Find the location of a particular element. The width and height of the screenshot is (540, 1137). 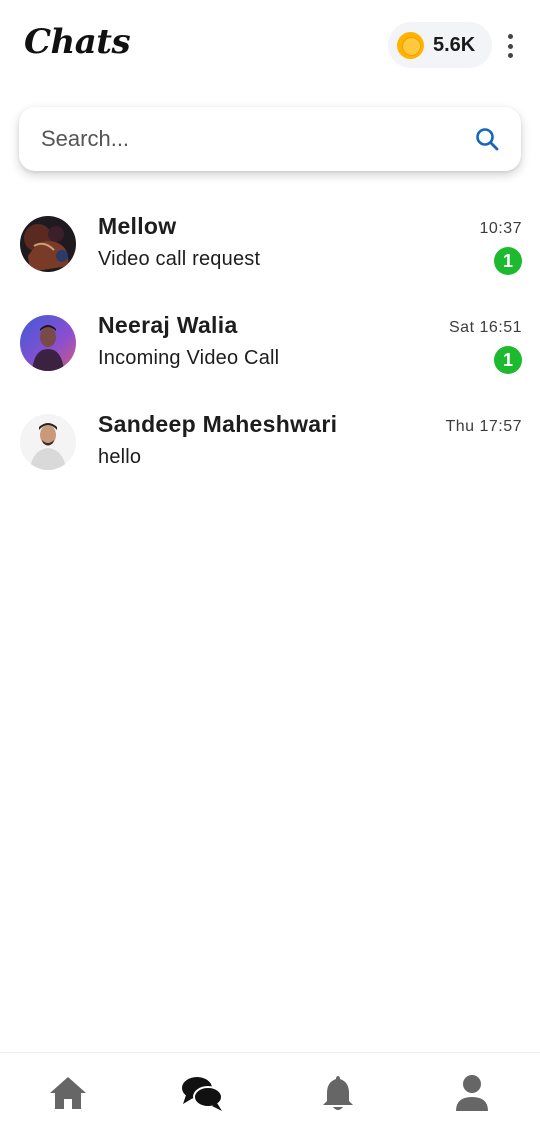

search-bar is located at coordinates (270, 139).